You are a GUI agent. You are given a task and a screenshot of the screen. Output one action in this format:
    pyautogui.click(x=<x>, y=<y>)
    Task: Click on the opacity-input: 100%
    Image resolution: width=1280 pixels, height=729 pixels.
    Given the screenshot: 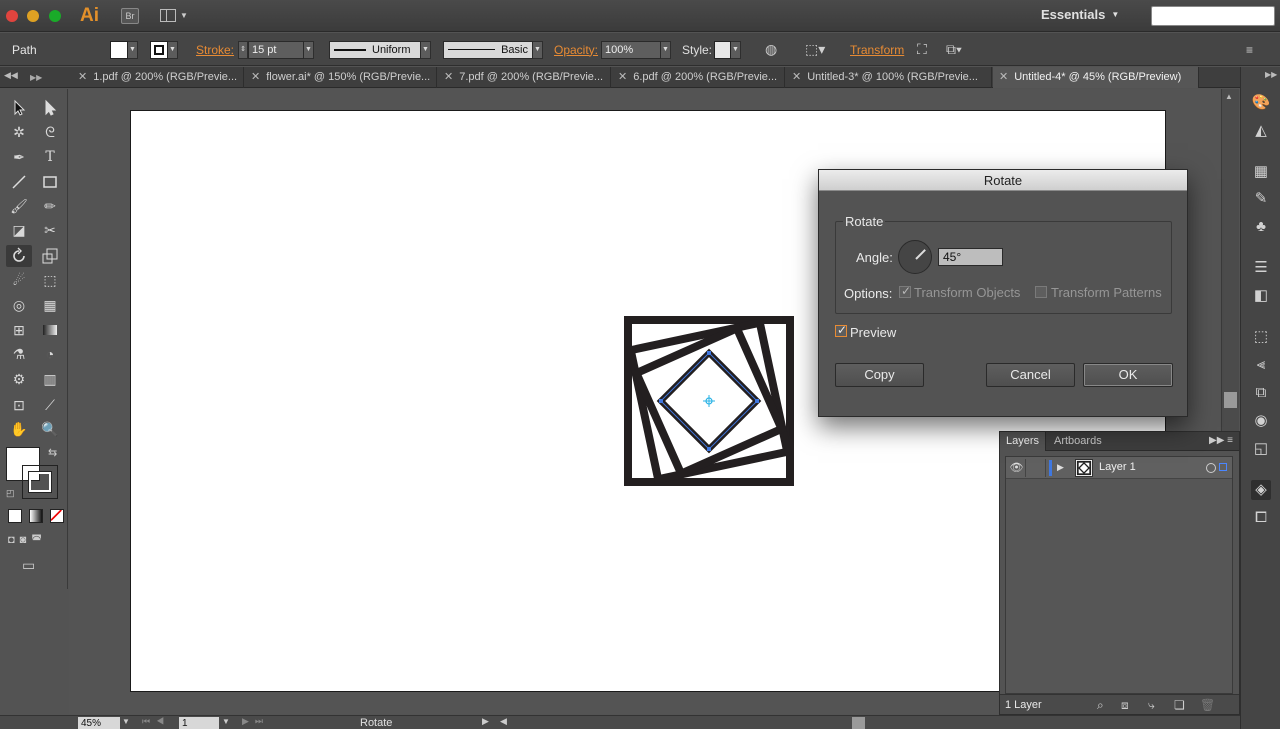 What is the action you would take?
    pyautogui.click(x=631, y=49)
    